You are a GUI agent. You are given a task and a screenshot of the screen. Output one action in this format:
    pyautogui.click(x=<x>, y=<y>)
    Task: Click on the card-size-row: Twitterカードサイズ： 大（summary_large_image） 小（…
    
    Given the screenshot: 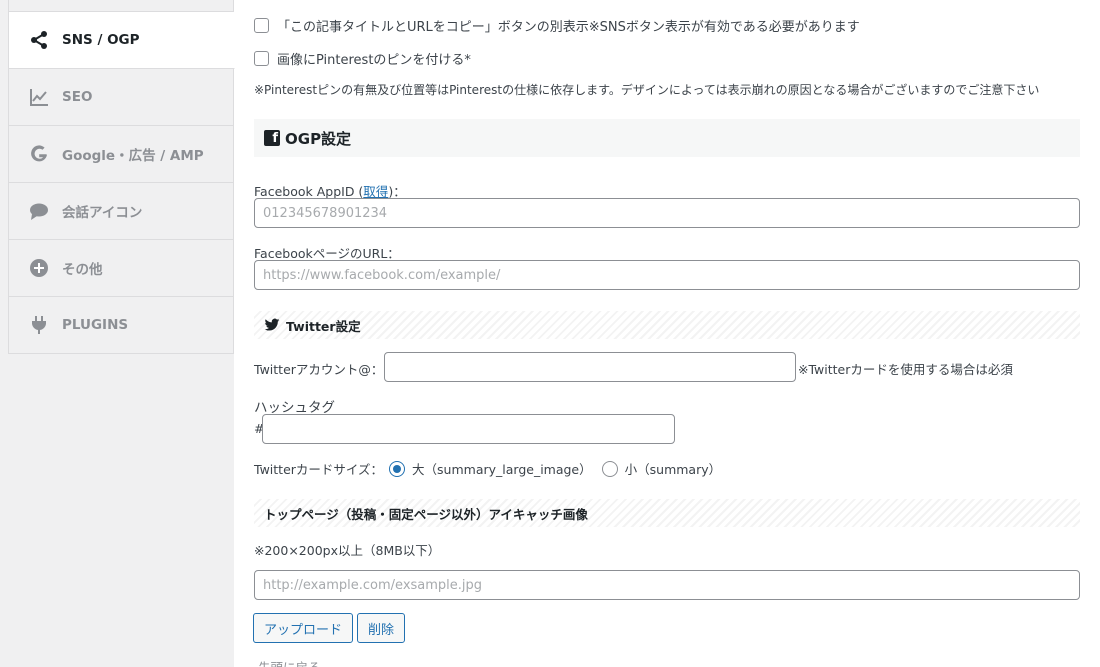 What is the action you would take?
    pyautogui.click(x=487, y=468)
    